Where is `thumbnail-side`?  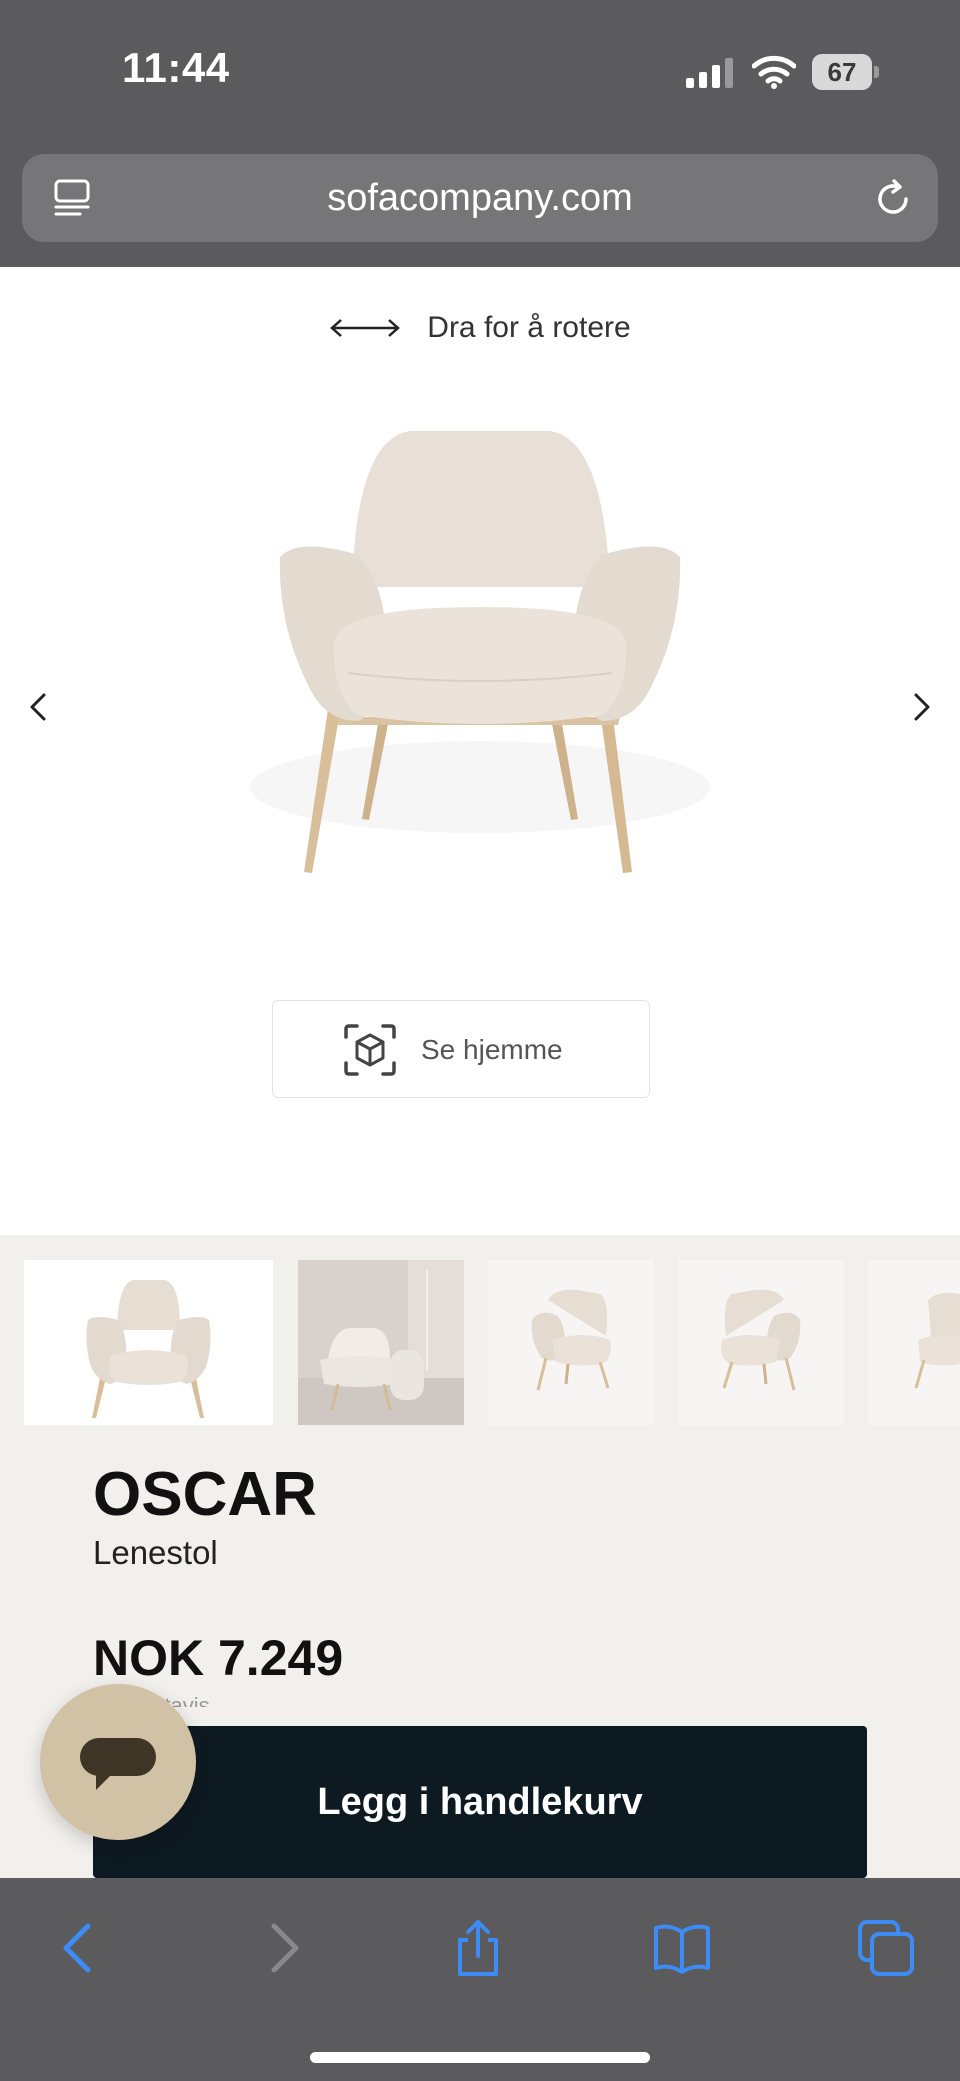 thumbnail-side is located at coordinates (914, 1342).